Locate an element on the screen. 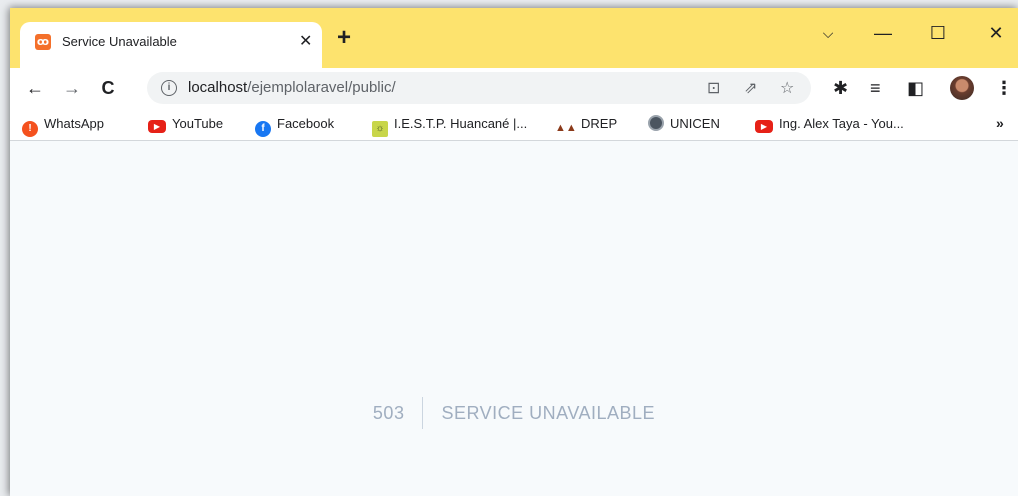  bookmark-facebook: f Facebook is located at coordinates (295, 126).